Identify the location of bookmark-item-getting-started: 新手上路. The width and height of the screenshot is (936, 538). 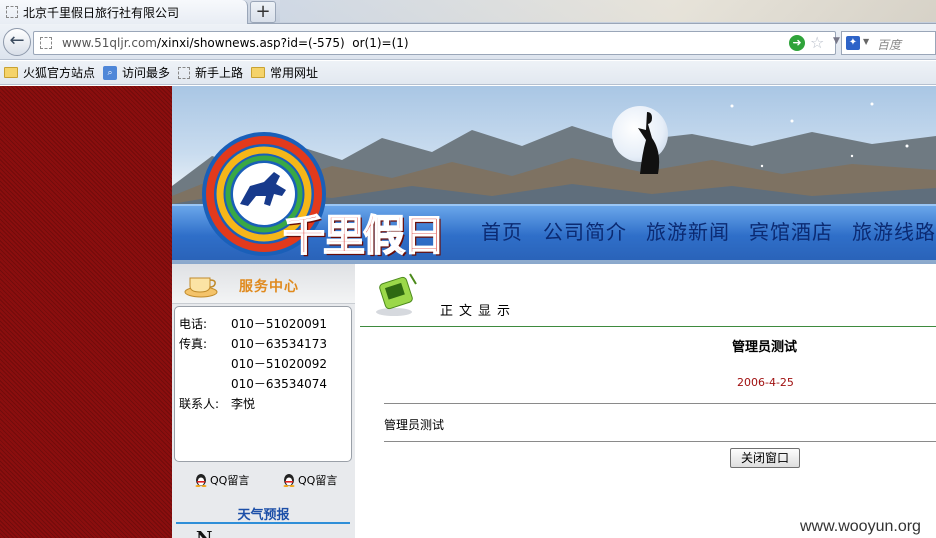
(210, 72).